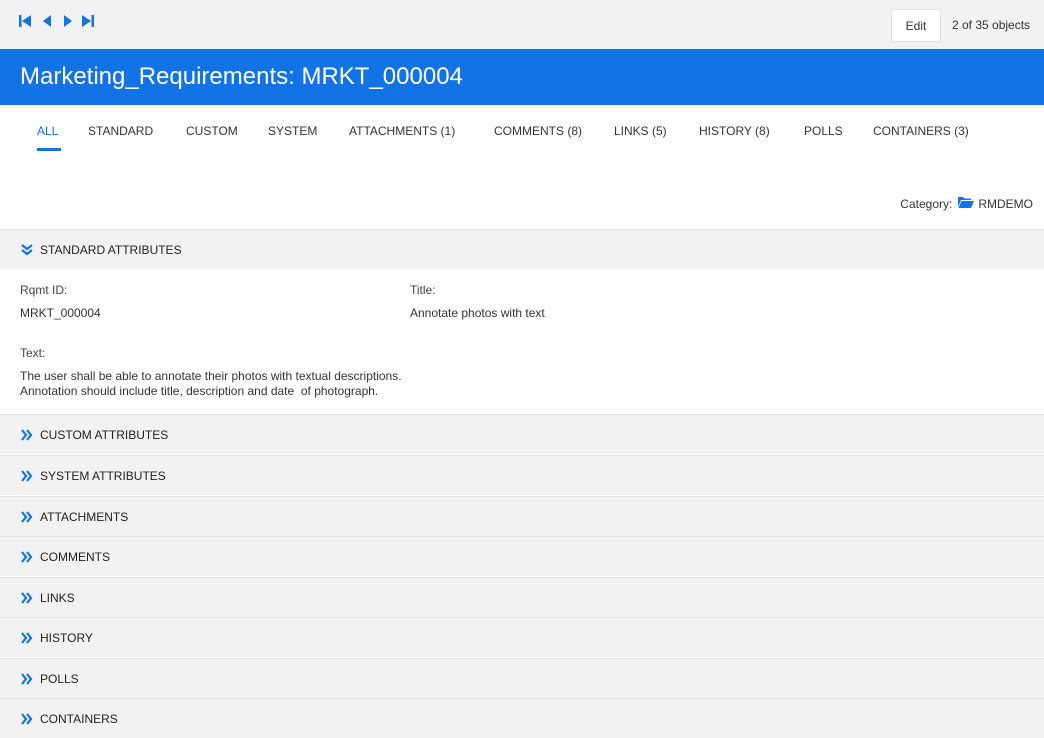 This screenshot has height=738, width=1044. What do you see at coordinates (292, 131) in the screenshot?
I see `tab-system: SYSTEM` at bounding box center [292, 131].